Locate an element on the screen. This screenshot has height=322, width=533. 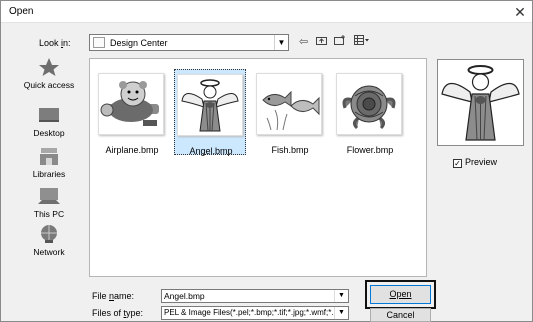
place-network: Network is located at coordinates (49, 240).